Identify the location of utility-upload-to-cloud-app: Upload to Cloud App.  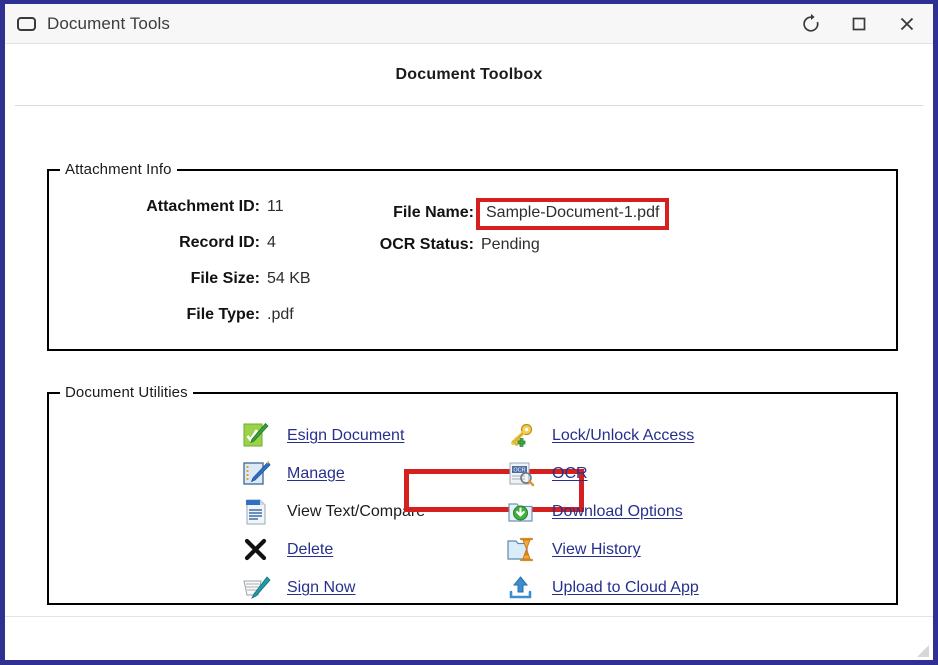
(601, 588).